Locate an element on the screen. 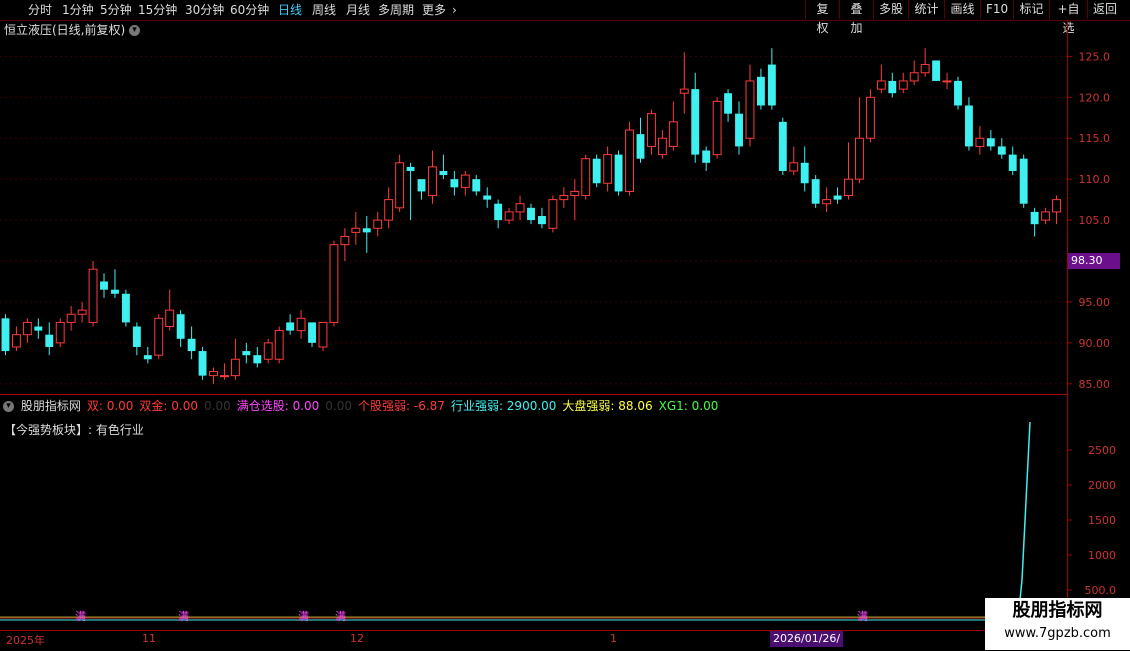 This screenshot has height=651, width=1130. toolbar-button-4: 画线 is located at coordinates (962, 9).